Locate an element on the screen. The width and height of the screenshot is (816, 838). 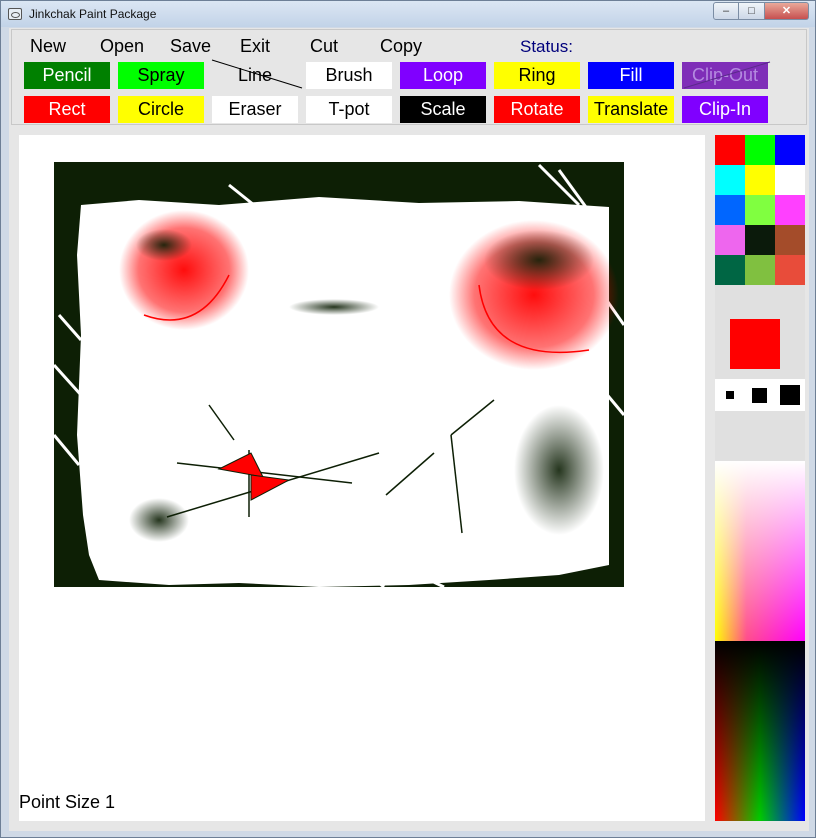
point-size-selector is located at coordinates (760, 395).